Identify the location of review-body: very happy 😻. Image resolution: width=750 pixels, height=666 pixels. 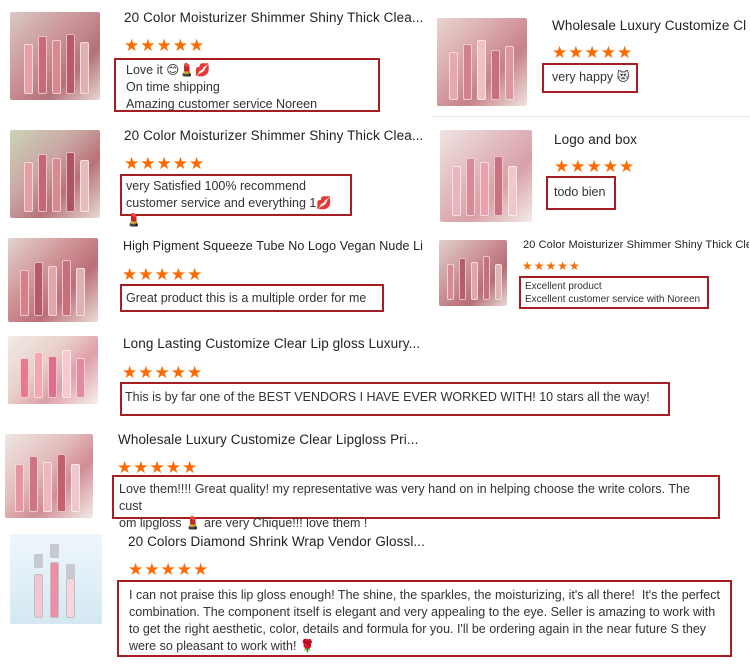
(591, 77).